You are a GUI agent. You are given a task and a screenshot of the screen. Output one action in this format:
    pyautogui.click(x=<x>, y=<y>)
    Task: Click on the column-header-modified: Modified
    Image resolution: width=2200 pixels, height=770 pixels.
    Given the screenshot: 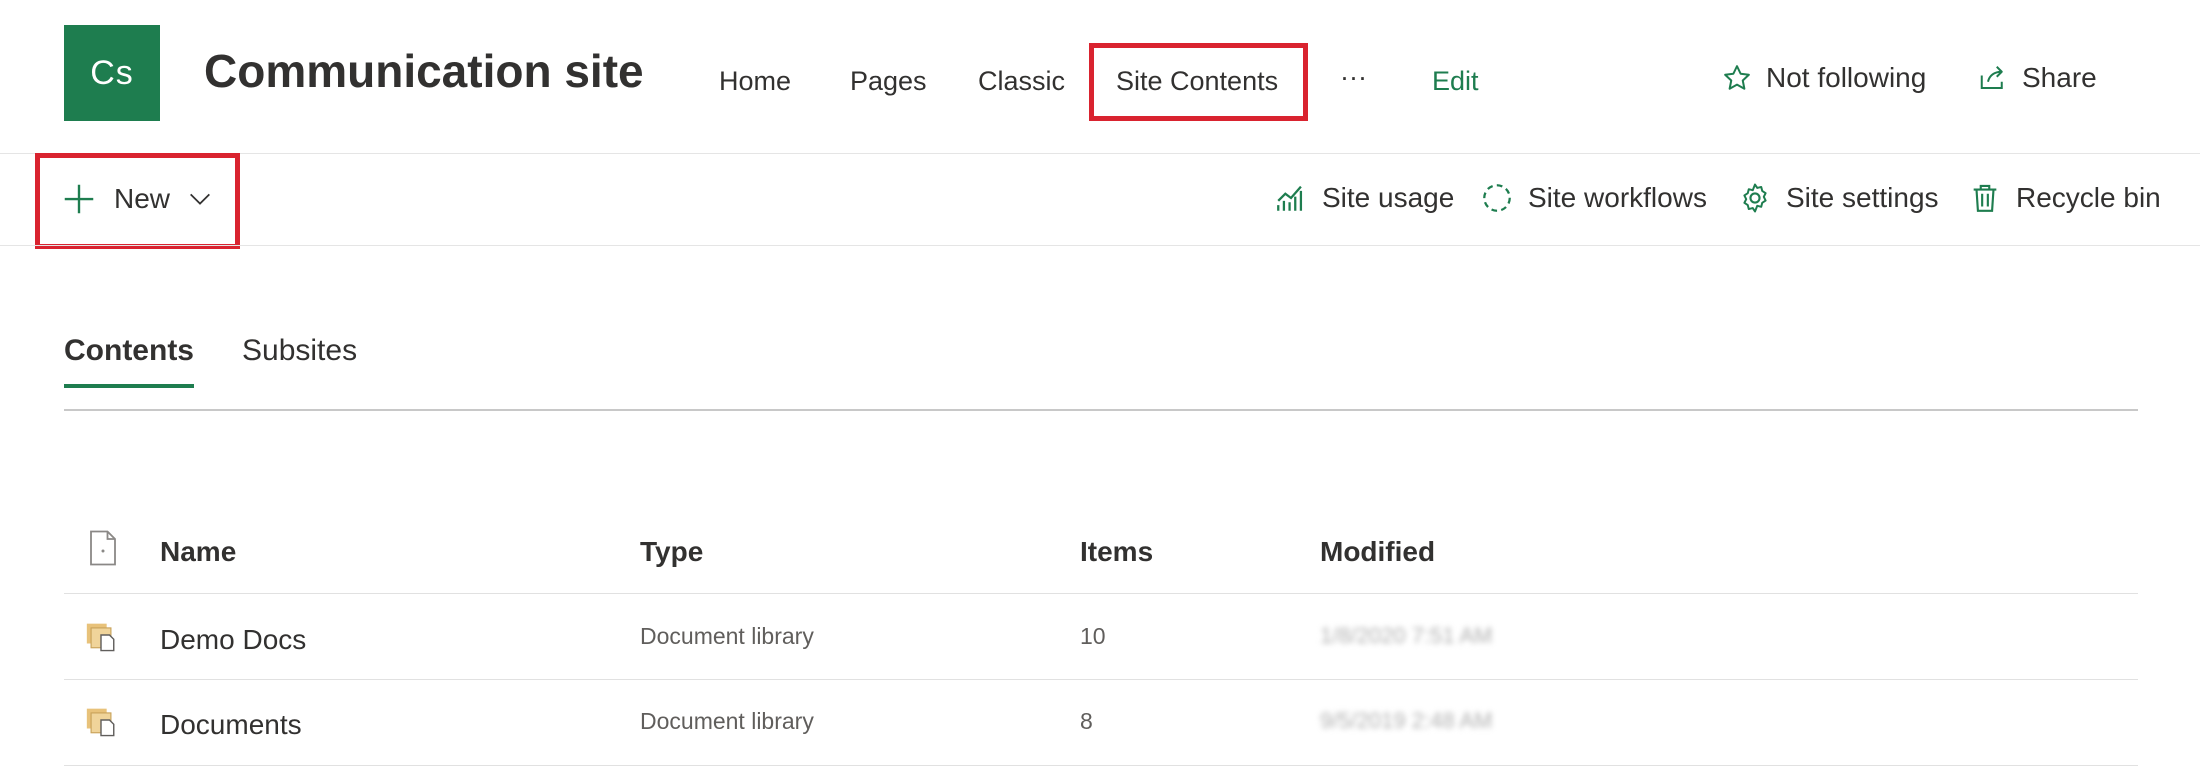 What is the action you would take?
    pyautogui.click(x=1377, y=552)
    